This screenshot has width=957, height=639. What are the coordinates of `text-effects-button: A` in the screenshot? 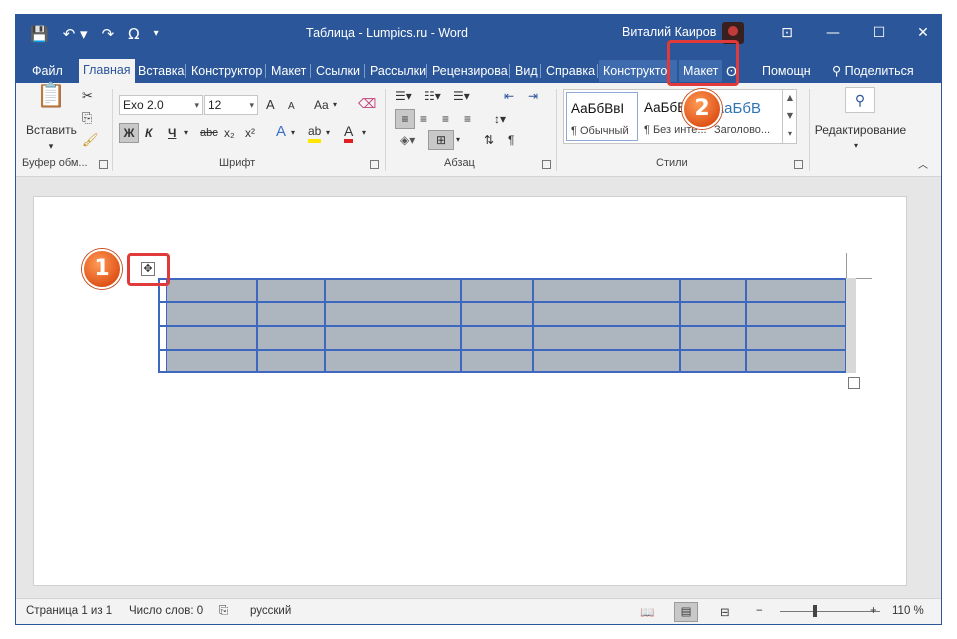 It's located at (281, 132).